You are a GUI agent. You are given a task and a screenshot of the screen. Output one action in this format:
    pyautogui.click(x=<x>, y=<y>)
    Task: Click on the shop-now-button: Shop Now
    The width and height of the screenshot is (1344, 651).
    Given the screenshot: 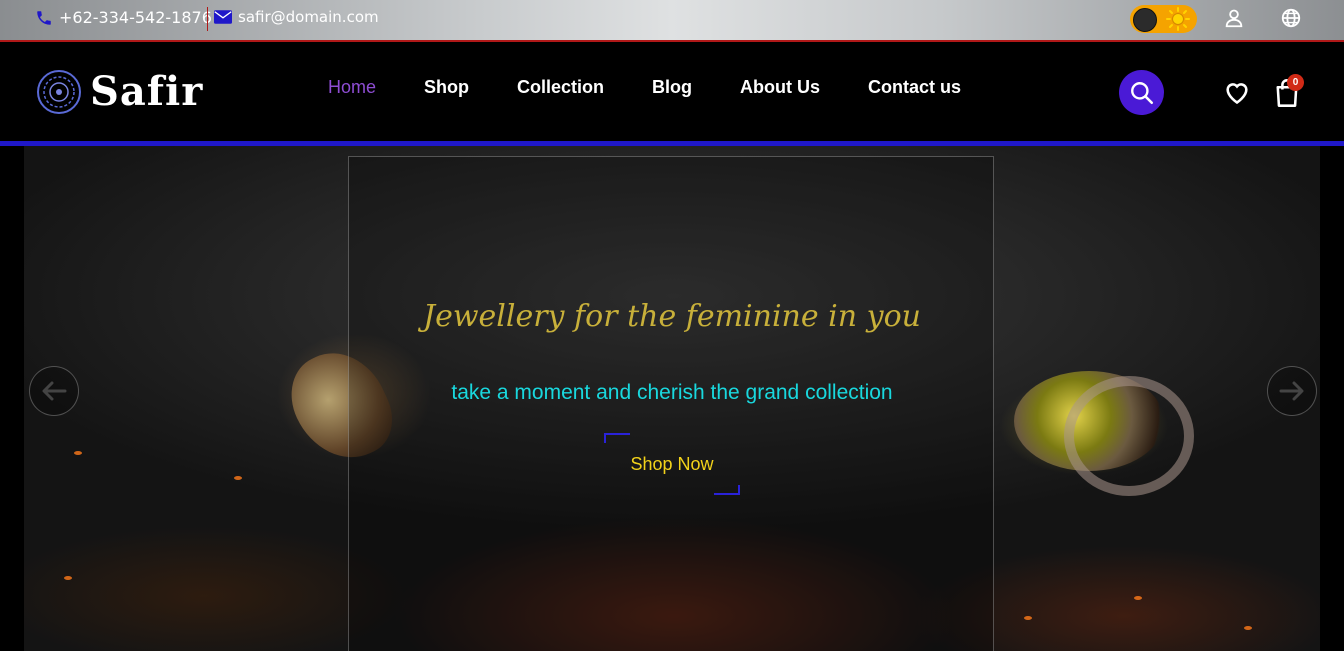 What is the action you would take?
    pyautogui.click(x=672, y=464)
    